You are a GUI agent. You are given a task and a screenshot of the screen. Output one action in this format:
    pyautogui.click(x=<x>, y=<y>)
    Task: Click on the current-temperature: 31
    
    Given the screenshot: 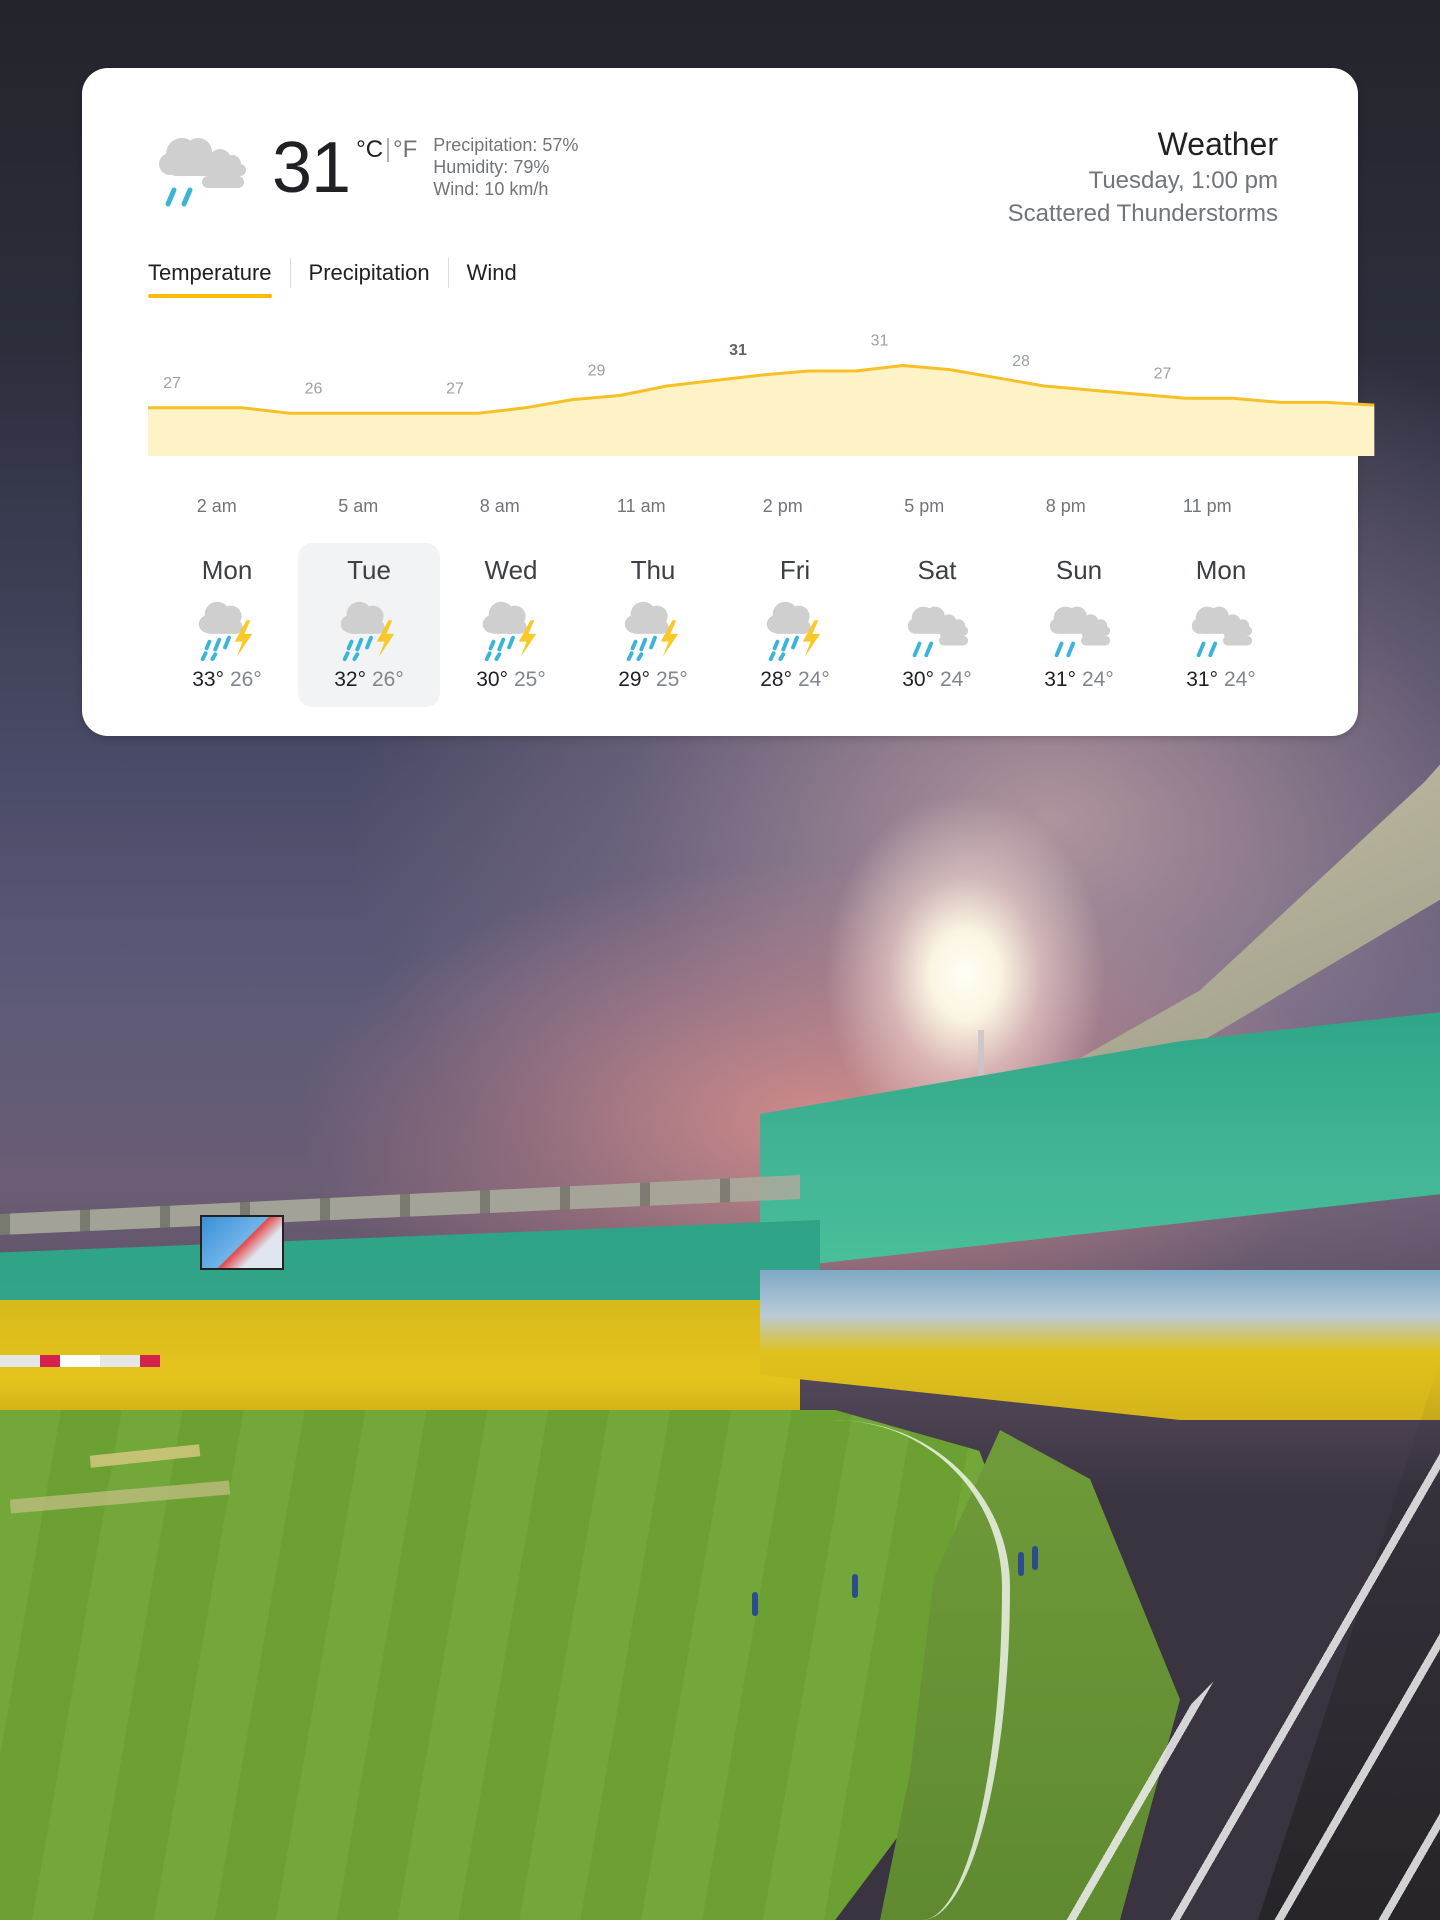 What is the action you would take?
    pyautogui.click(x=311, y=168)
    